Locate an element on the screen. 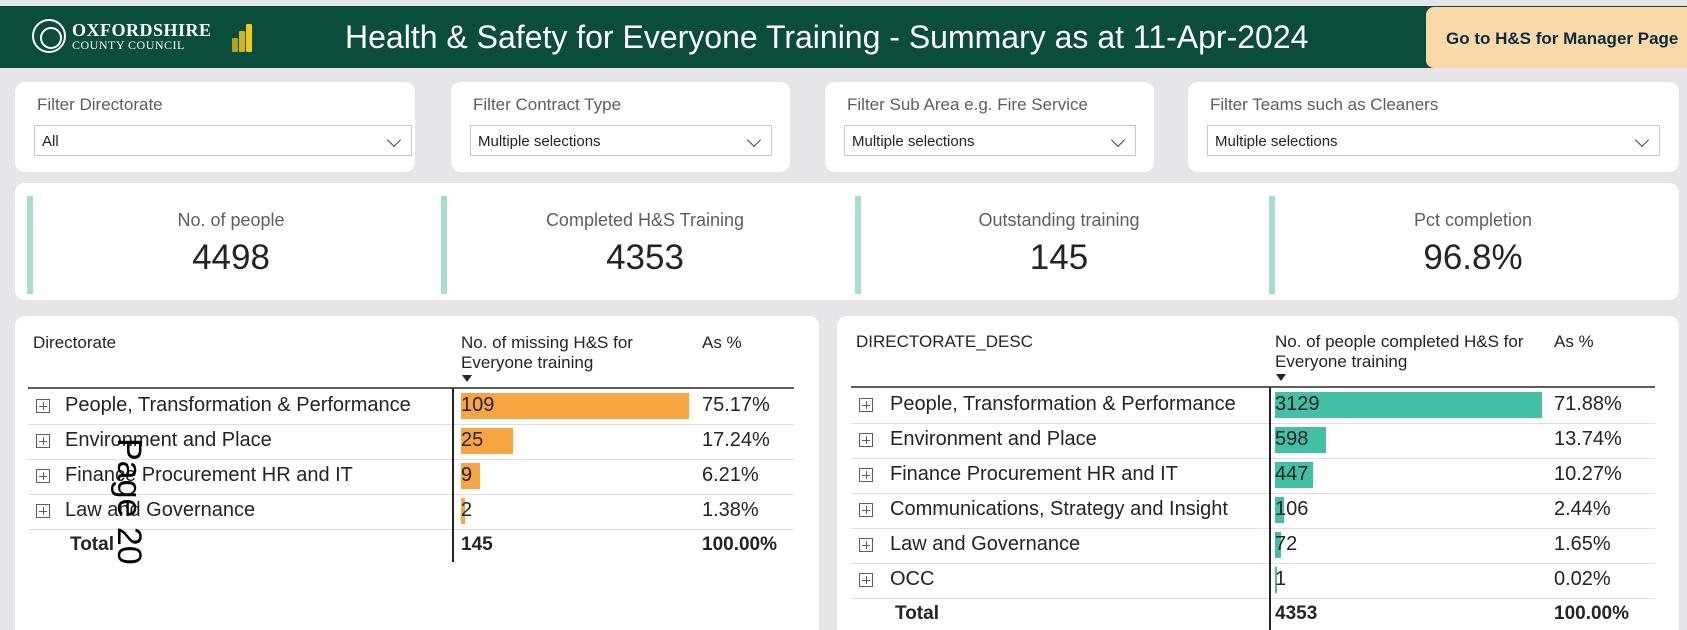 The image size is (1687, 630). kpi-completed: Completed H&S Training 4353 is located at coordinates (636, 238).